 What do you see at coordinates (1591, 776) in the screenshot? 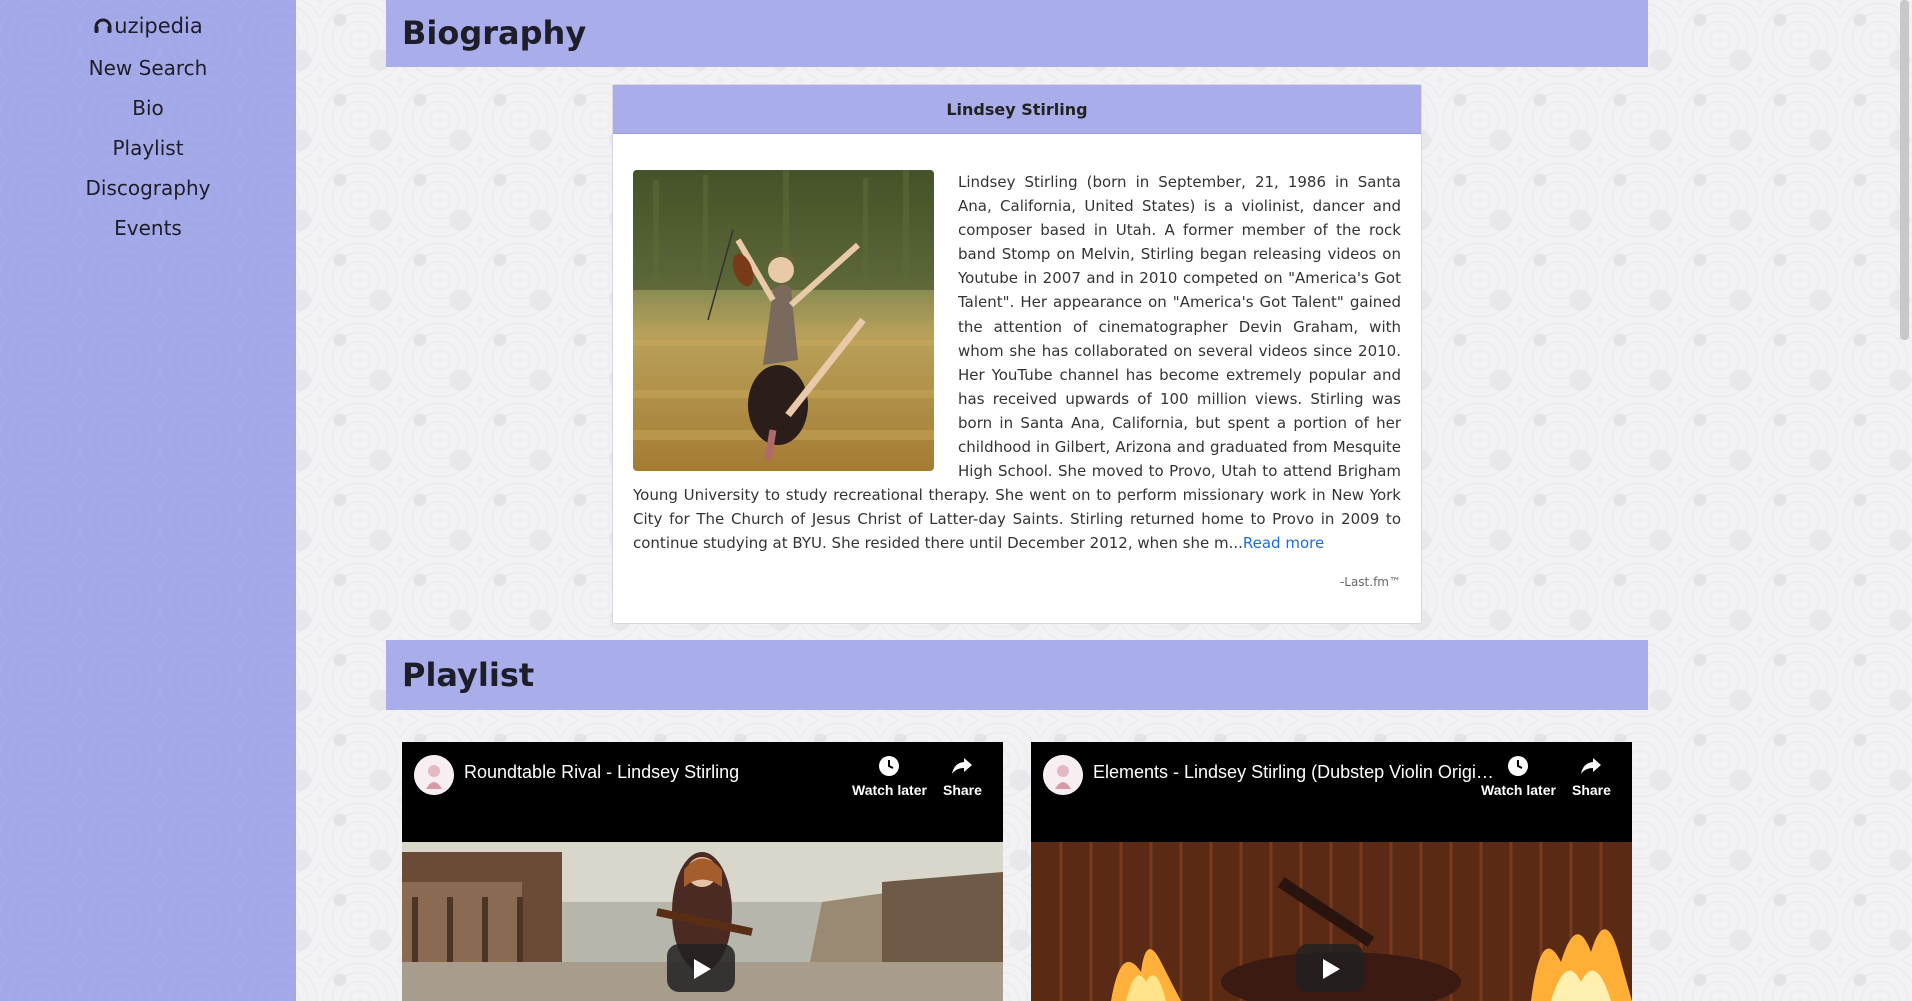
I see `share-button-2: Share` at bounding box center [1591, 776].